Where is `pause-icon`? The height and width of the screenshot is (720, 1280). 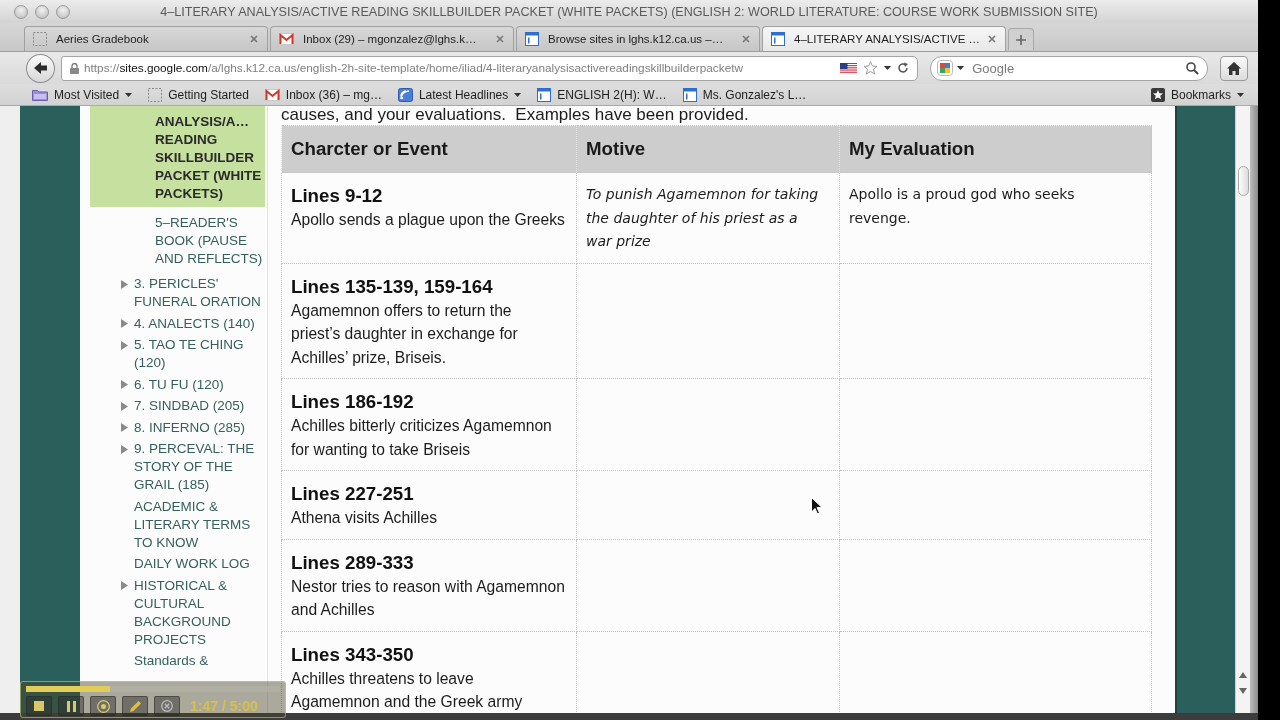 pause-icon is located at coordinates (71, 706).